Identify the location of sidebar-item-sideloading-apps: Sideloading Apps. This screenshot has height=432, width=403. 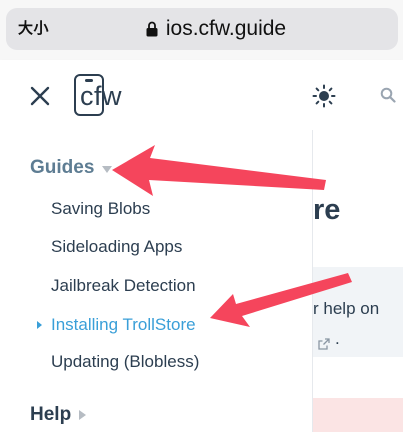
(116, 247).